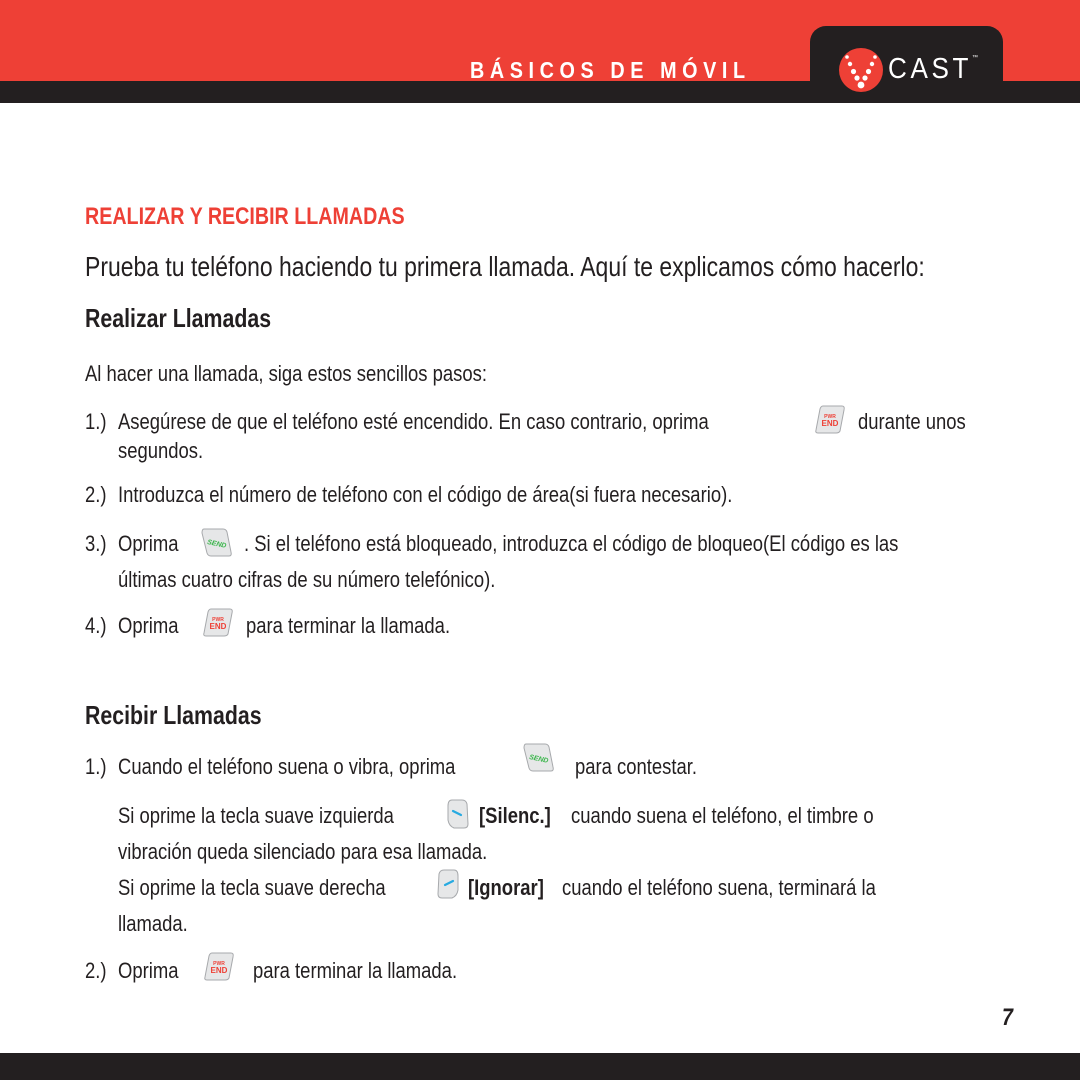  Describe the element at coordinates (540, 1066) in the screenshot. I see `footer-bar` at that location.